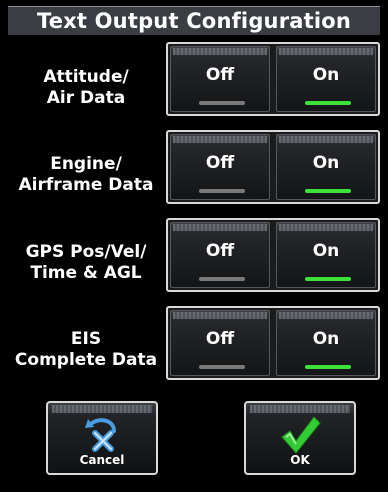  I want to click on ok-button: OK, so click(300, 438).